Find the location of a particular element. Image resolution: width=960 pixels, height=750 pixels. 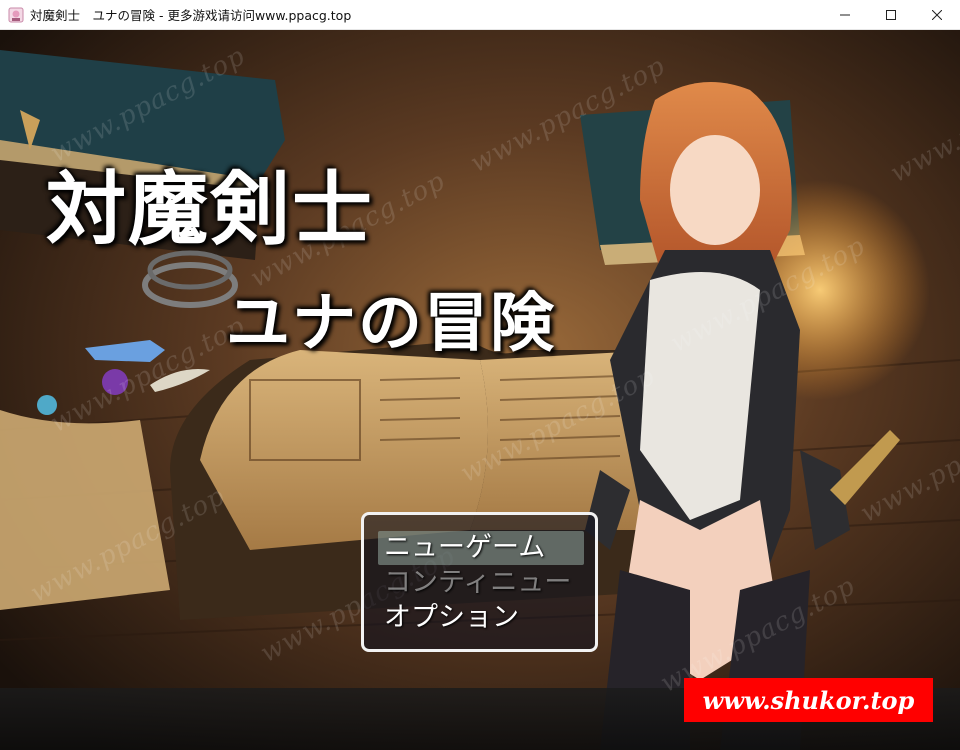

maximize-button is located at coordinates (891, 15).